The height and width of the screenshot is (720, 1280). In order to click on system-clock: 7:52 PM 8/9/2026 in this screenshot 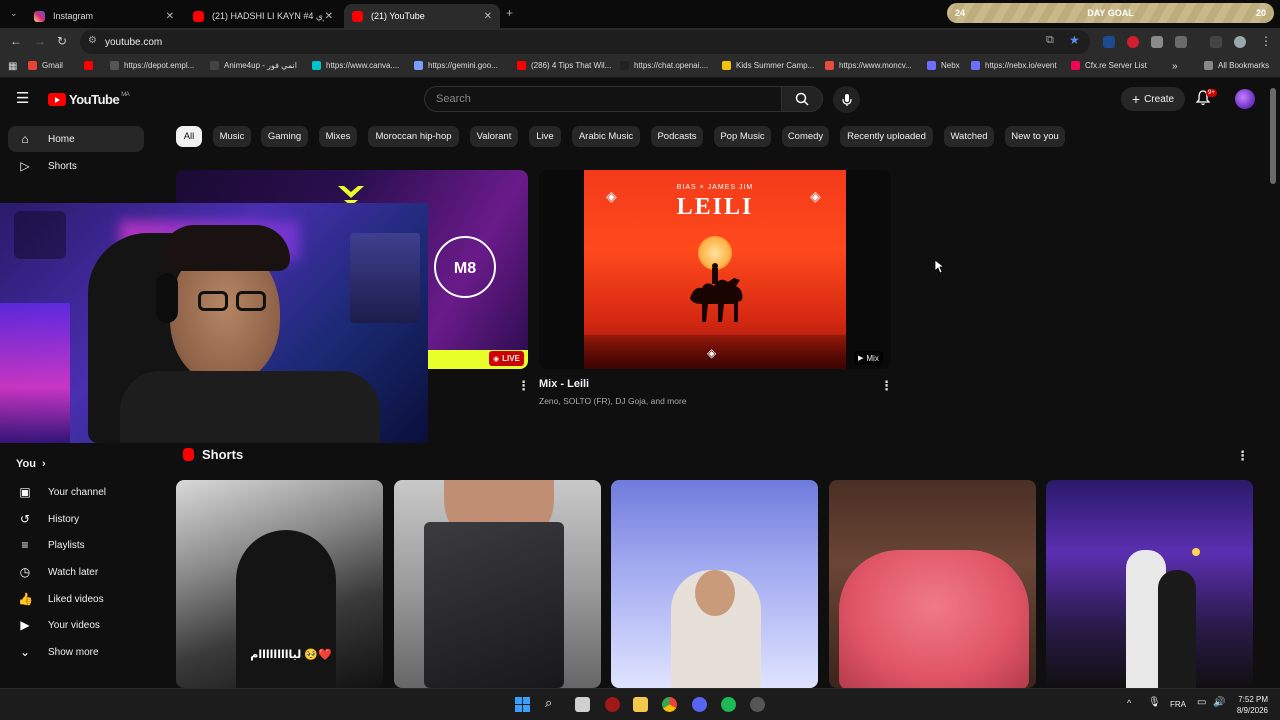, I will do `click(1248, 705)`.